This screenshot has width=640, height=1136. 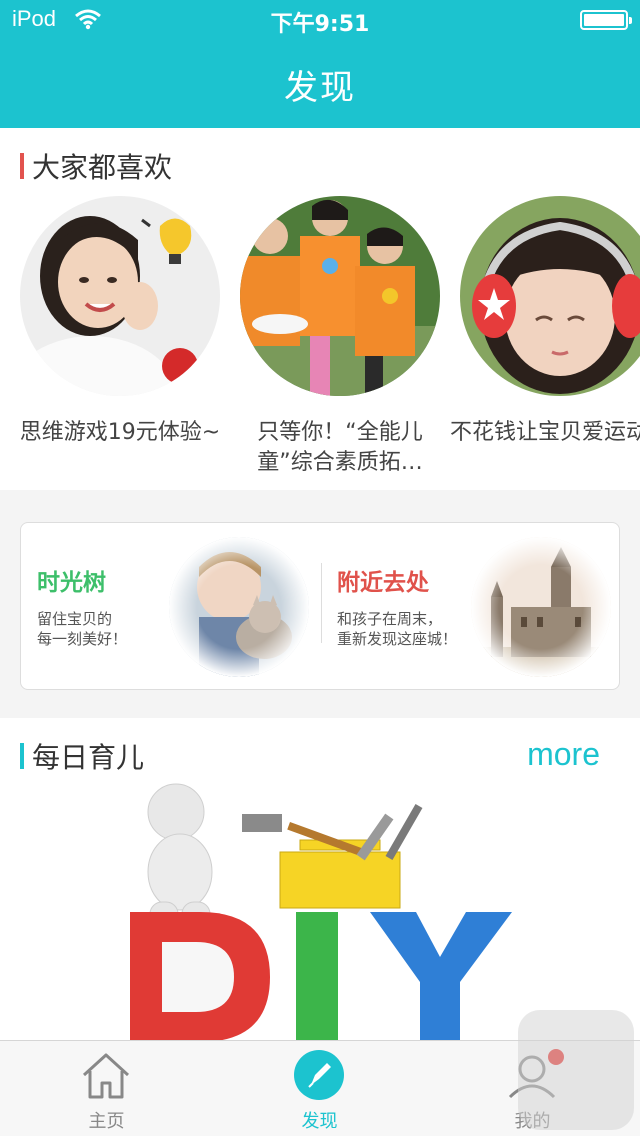 I want to click on kids-orange-shirts-image, so click(x=340, y=296).